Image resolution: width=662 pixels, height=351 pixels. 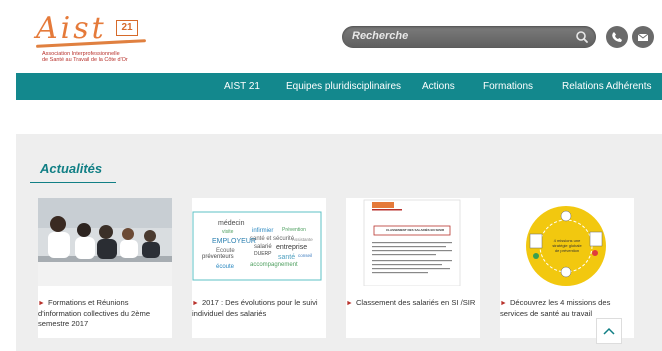 I want to click on word-cloud-word: DUERP, so click(x=263, y=254).